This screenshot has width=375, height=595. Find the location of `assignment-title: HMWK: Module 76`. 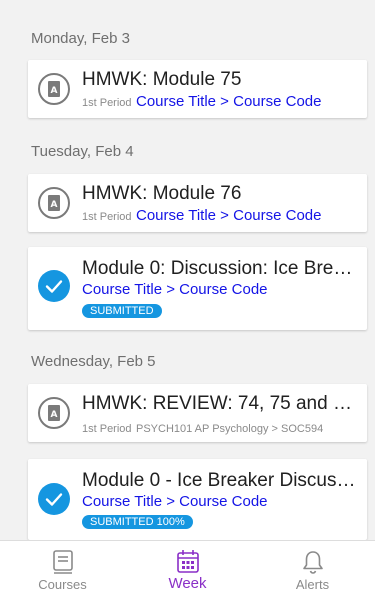

assignment-title: HMWK: Module 76 is located at coordinates (162, 193).